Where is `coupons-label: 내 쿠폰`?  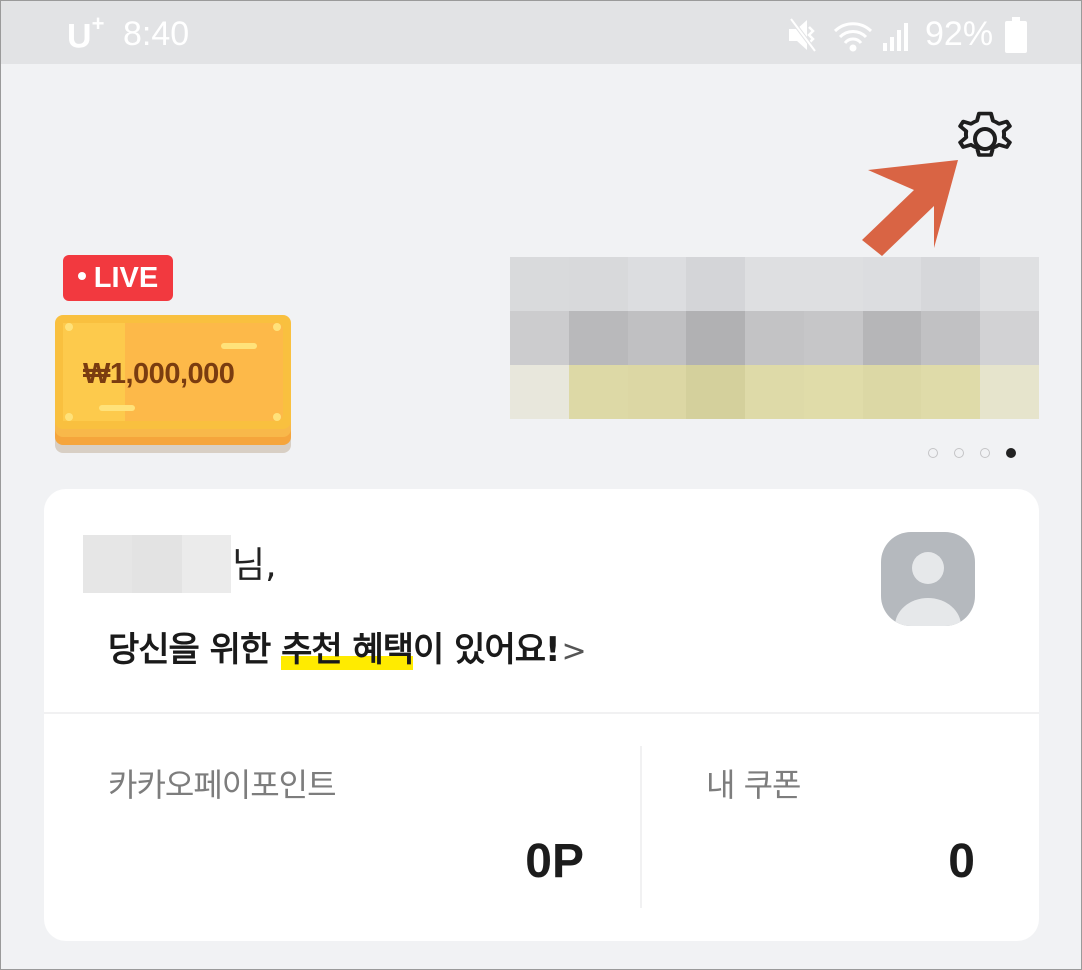 coupons-label: 내 쿠폰 is located at coordinates (753, 783).